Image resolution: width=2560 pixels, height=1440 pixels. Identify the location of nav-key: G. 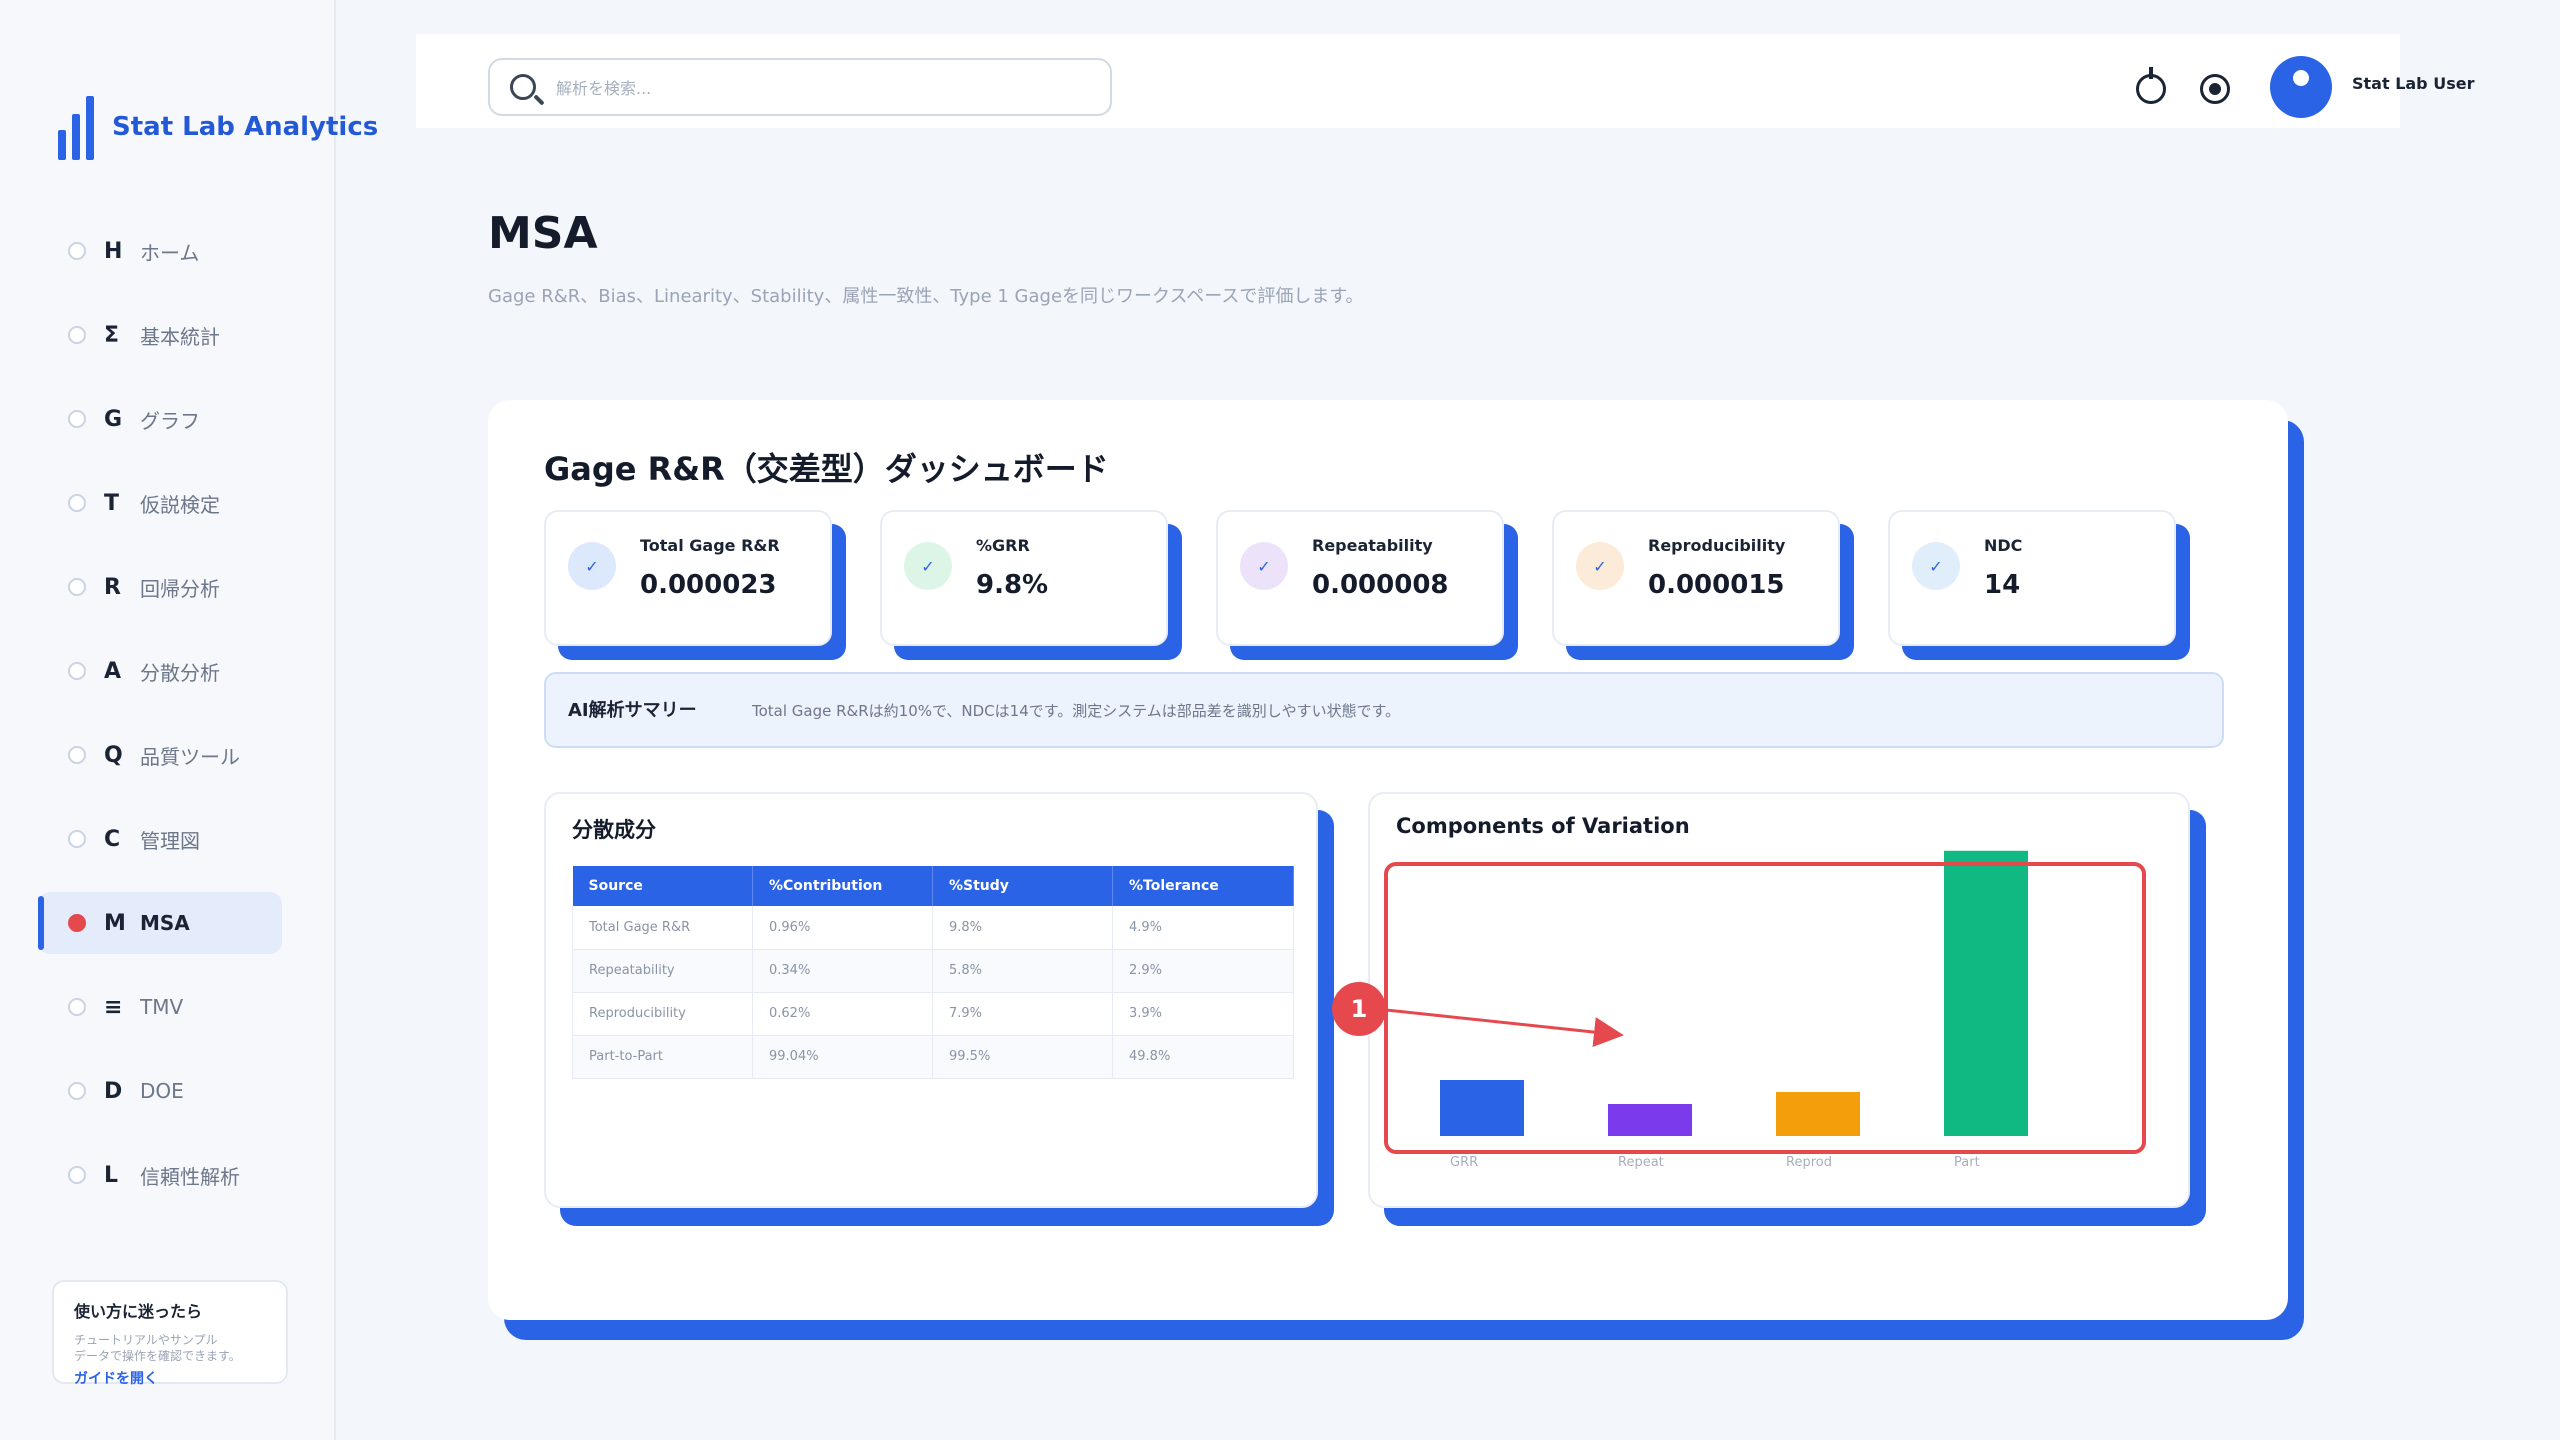
(113, 419).